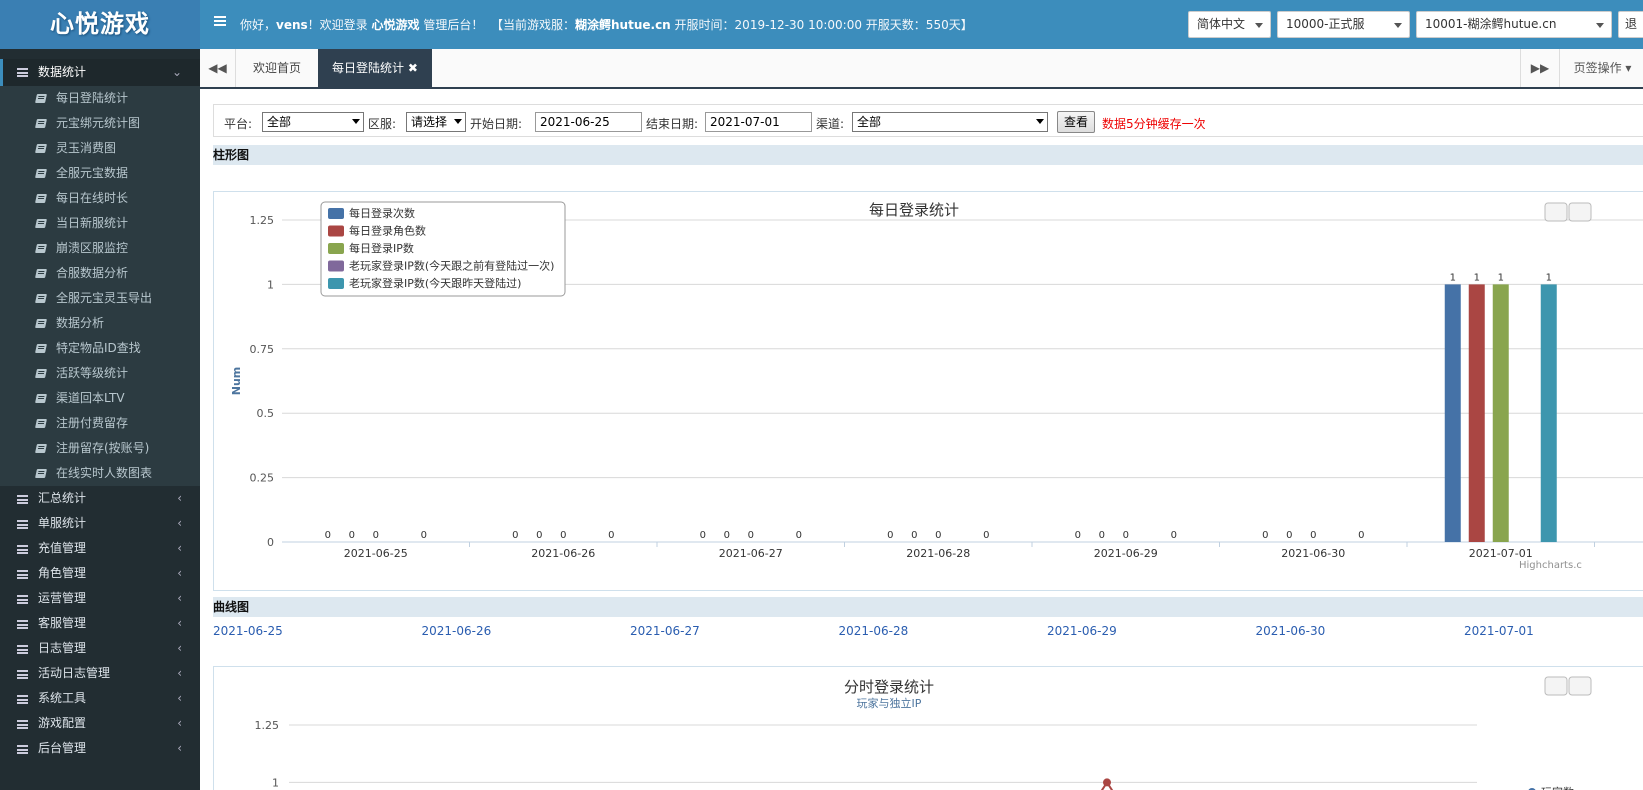 This screenshot has height=790, width=1643. I want to click on sidebar-subitem: 活跃等级统计, so click(100, 373).